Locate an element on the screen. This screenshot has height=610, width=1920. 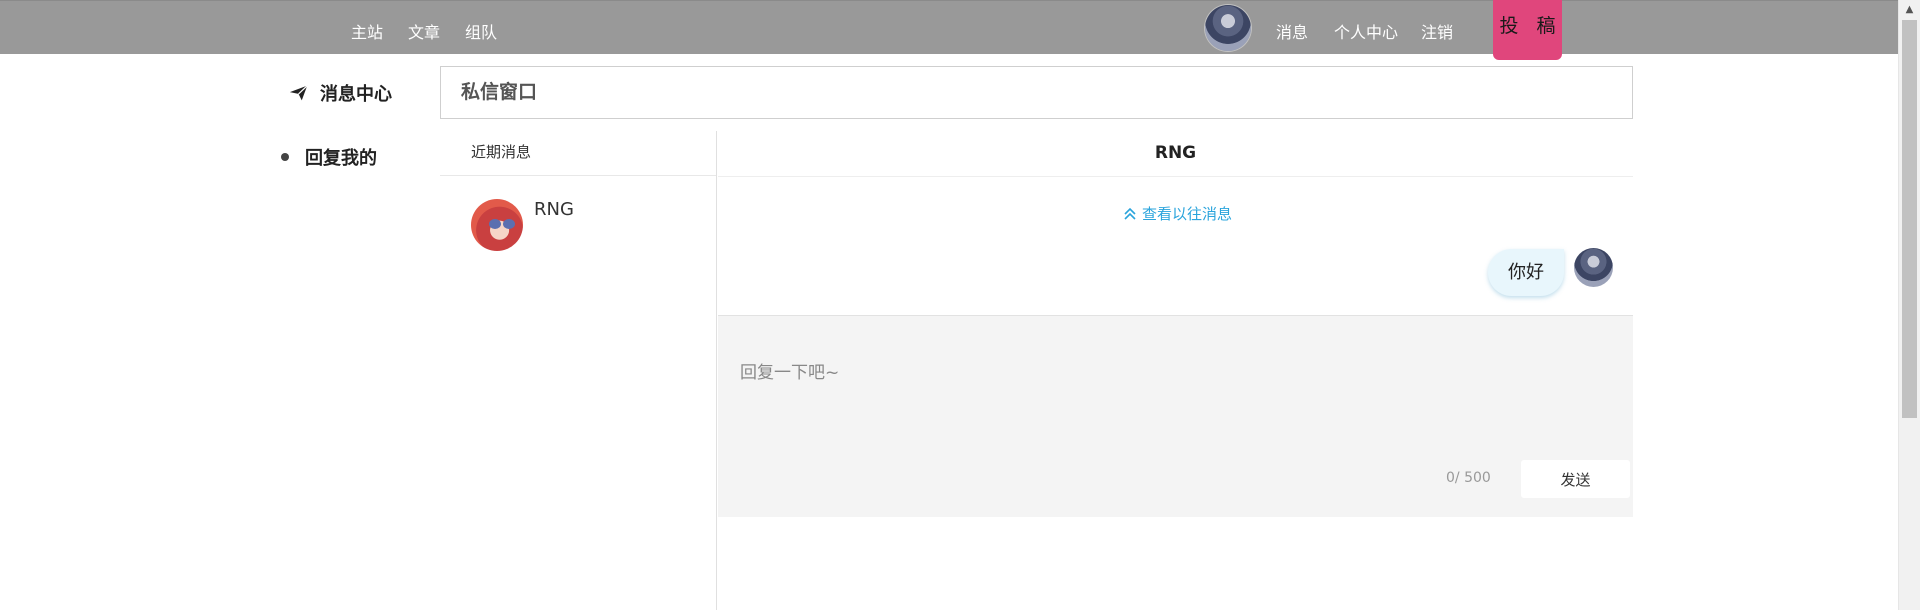
message-center-title: 消息中心 is located at coordinates (340, 93).